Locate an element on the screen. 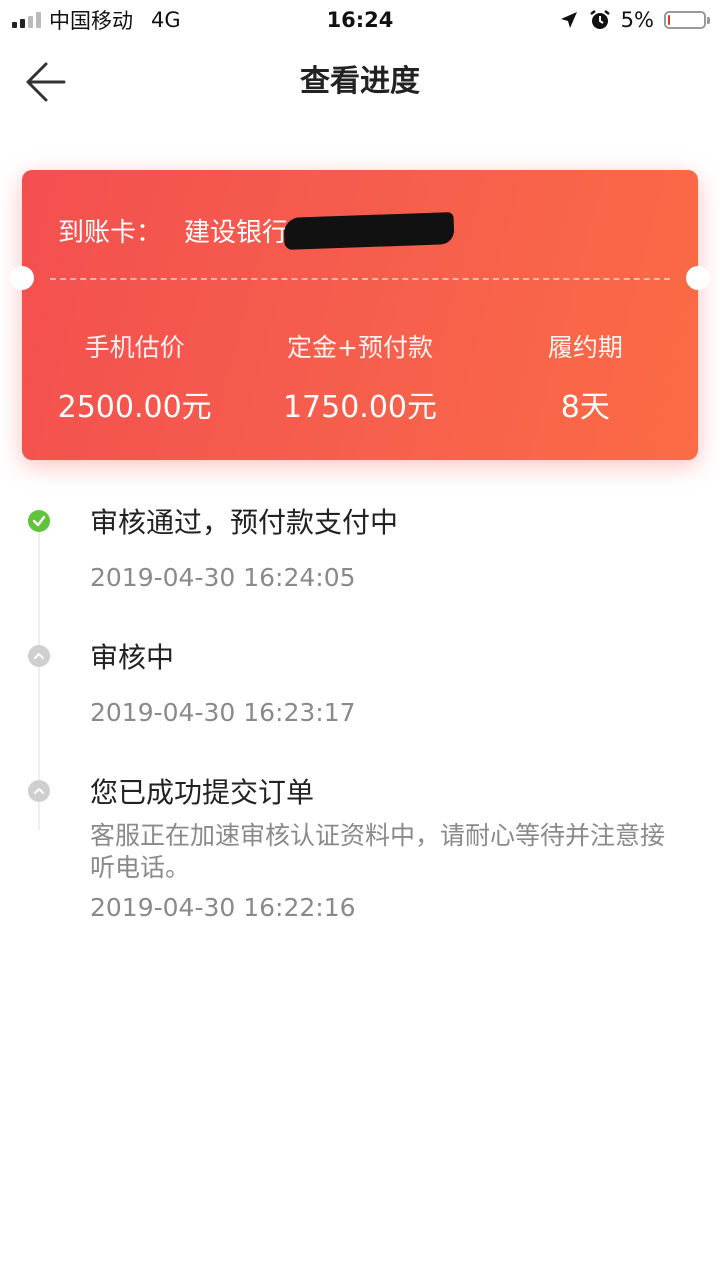 This screenshot has height=1280, width=720. page-title: 查看进度 is located at coordinates (360, 81).